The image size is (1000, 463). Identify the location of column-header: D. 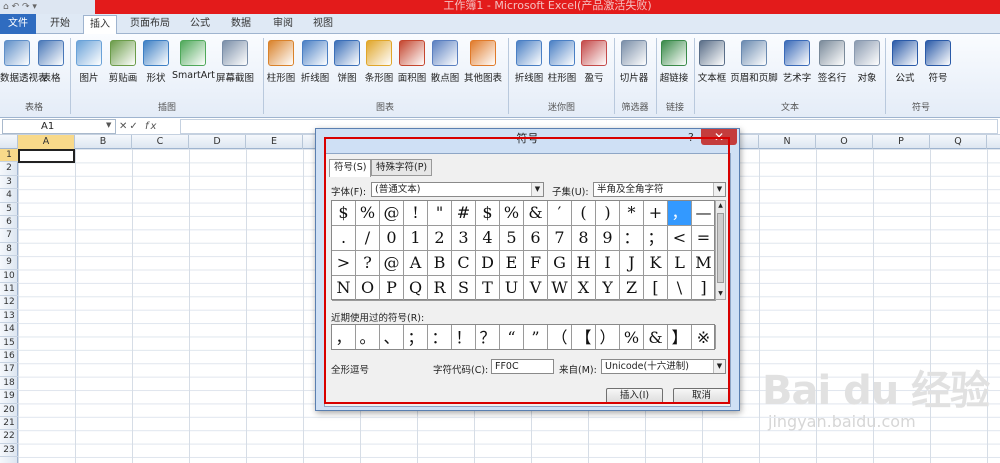
(217, 142).